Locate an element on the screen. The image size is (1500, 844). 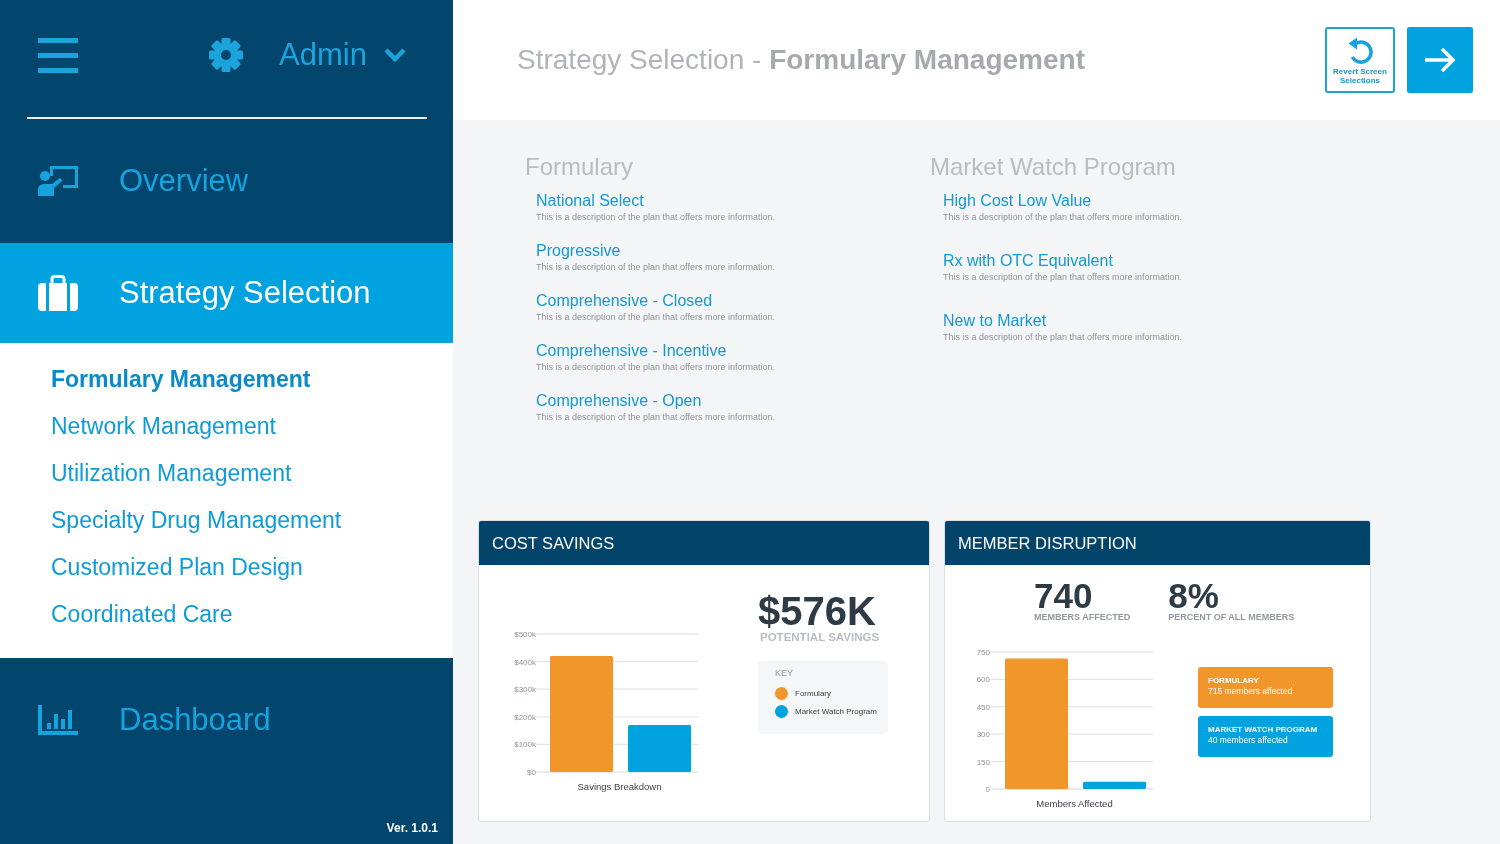
settings-icon is located at coordinates (226, 55).